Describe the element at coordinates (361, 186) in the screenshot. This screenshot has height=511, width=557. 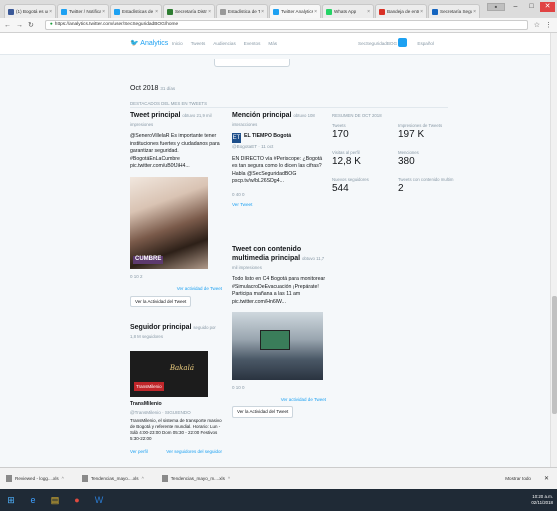
I see `stat-item: Nuevos seguidores 544` at that location.